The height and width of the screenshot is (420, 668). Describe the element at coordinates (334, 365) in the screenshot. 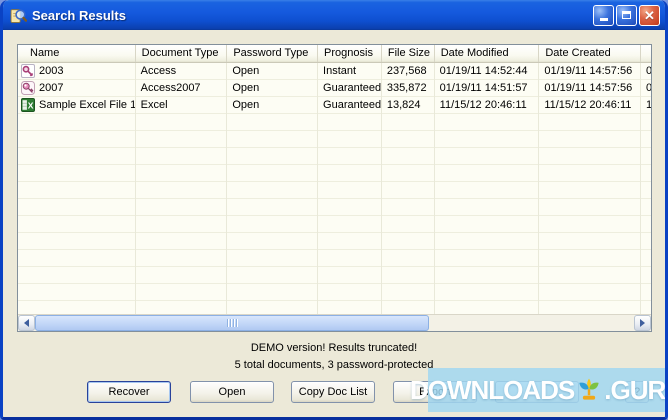

I see `document-count: 5 total documents, 3 password-protected` at that location.